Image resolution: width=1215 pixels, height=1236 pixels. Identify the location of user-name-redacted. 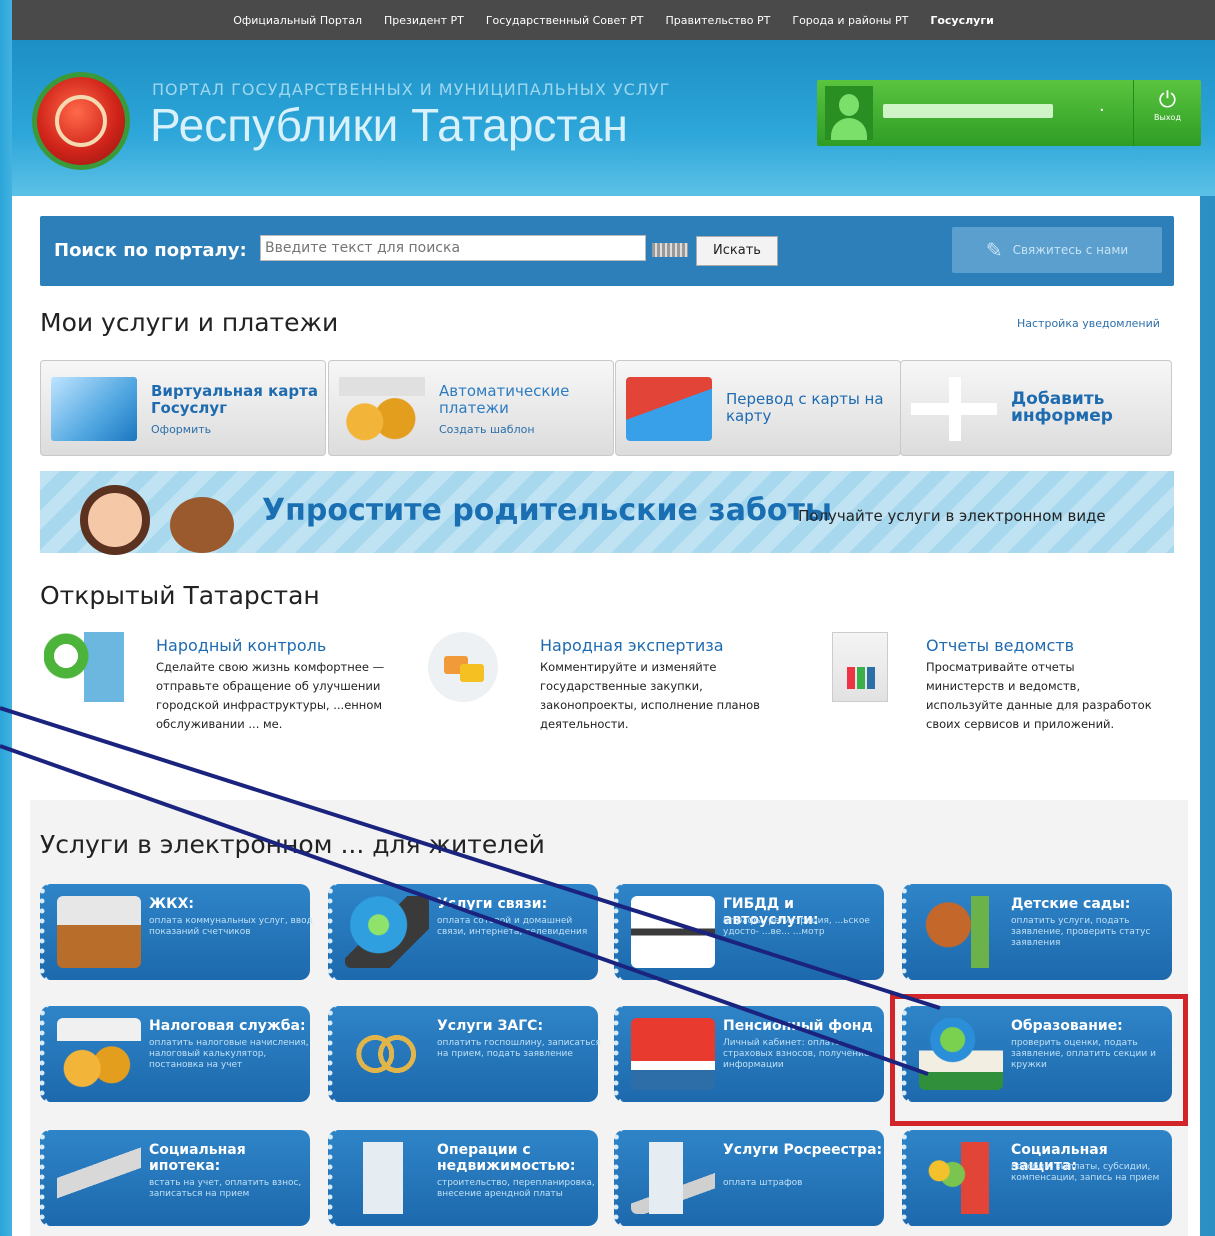
(968, 111).